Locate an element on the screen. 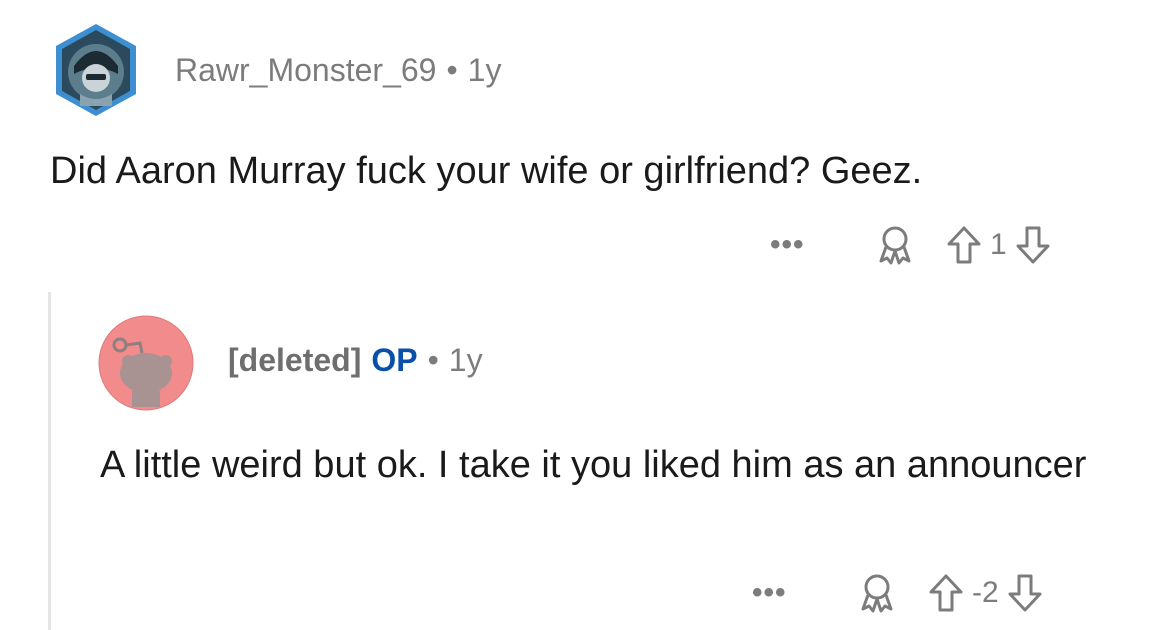 This screenshot has width=1170, height=630. thread-line is located at coordinates (49, 461).